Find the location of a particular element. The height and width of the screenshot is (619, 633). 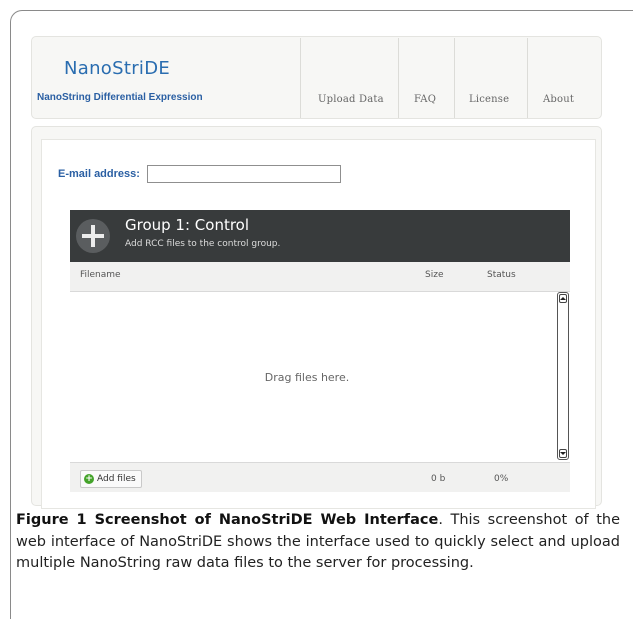

total-status: 0% is located at coordinates (501, 479).